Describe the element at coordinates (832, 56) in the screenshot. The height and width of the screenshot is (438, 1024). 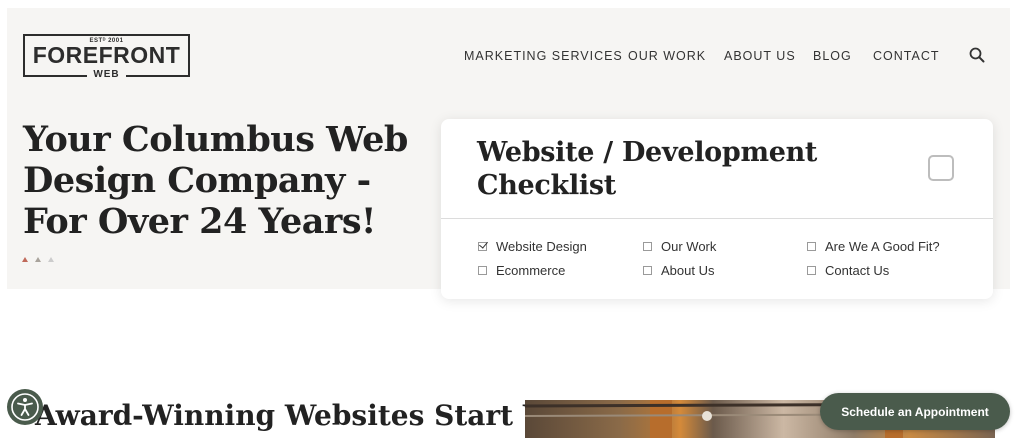
I see `nav-blog: BLOG` at that location.